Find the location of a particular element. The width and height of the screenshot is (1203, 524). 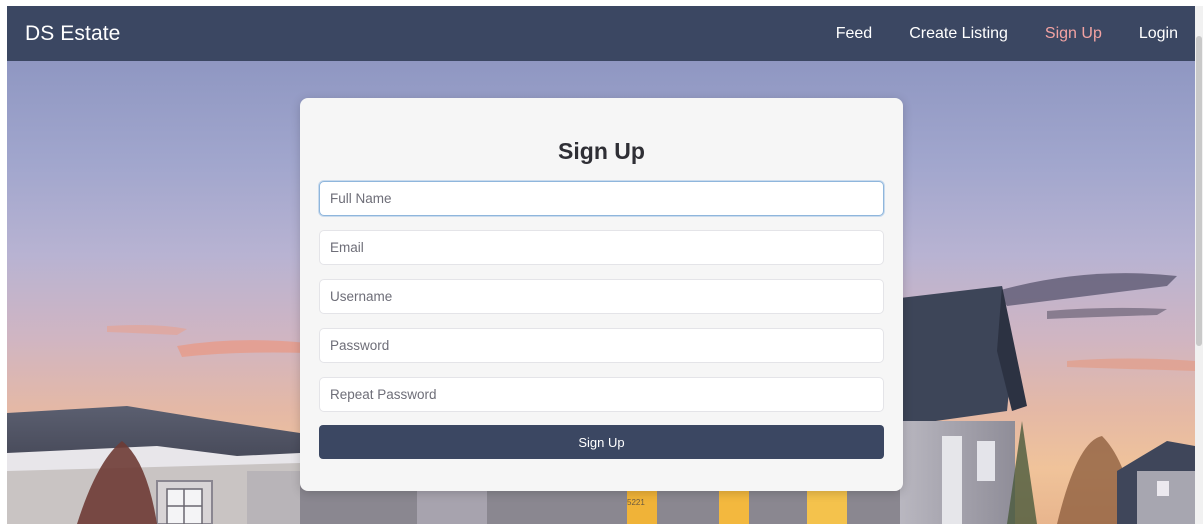

house-number: 5221 is located at coordinates (636, 502).